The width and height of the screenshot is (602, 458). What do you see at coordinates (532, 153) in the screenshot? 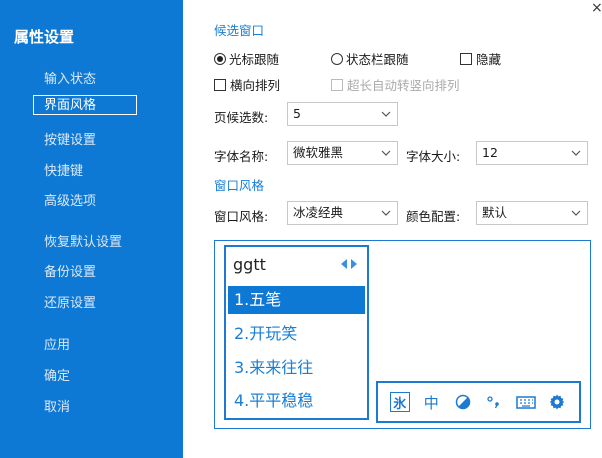
I see `font-size-select: 12` at bounding box center [532, 153].